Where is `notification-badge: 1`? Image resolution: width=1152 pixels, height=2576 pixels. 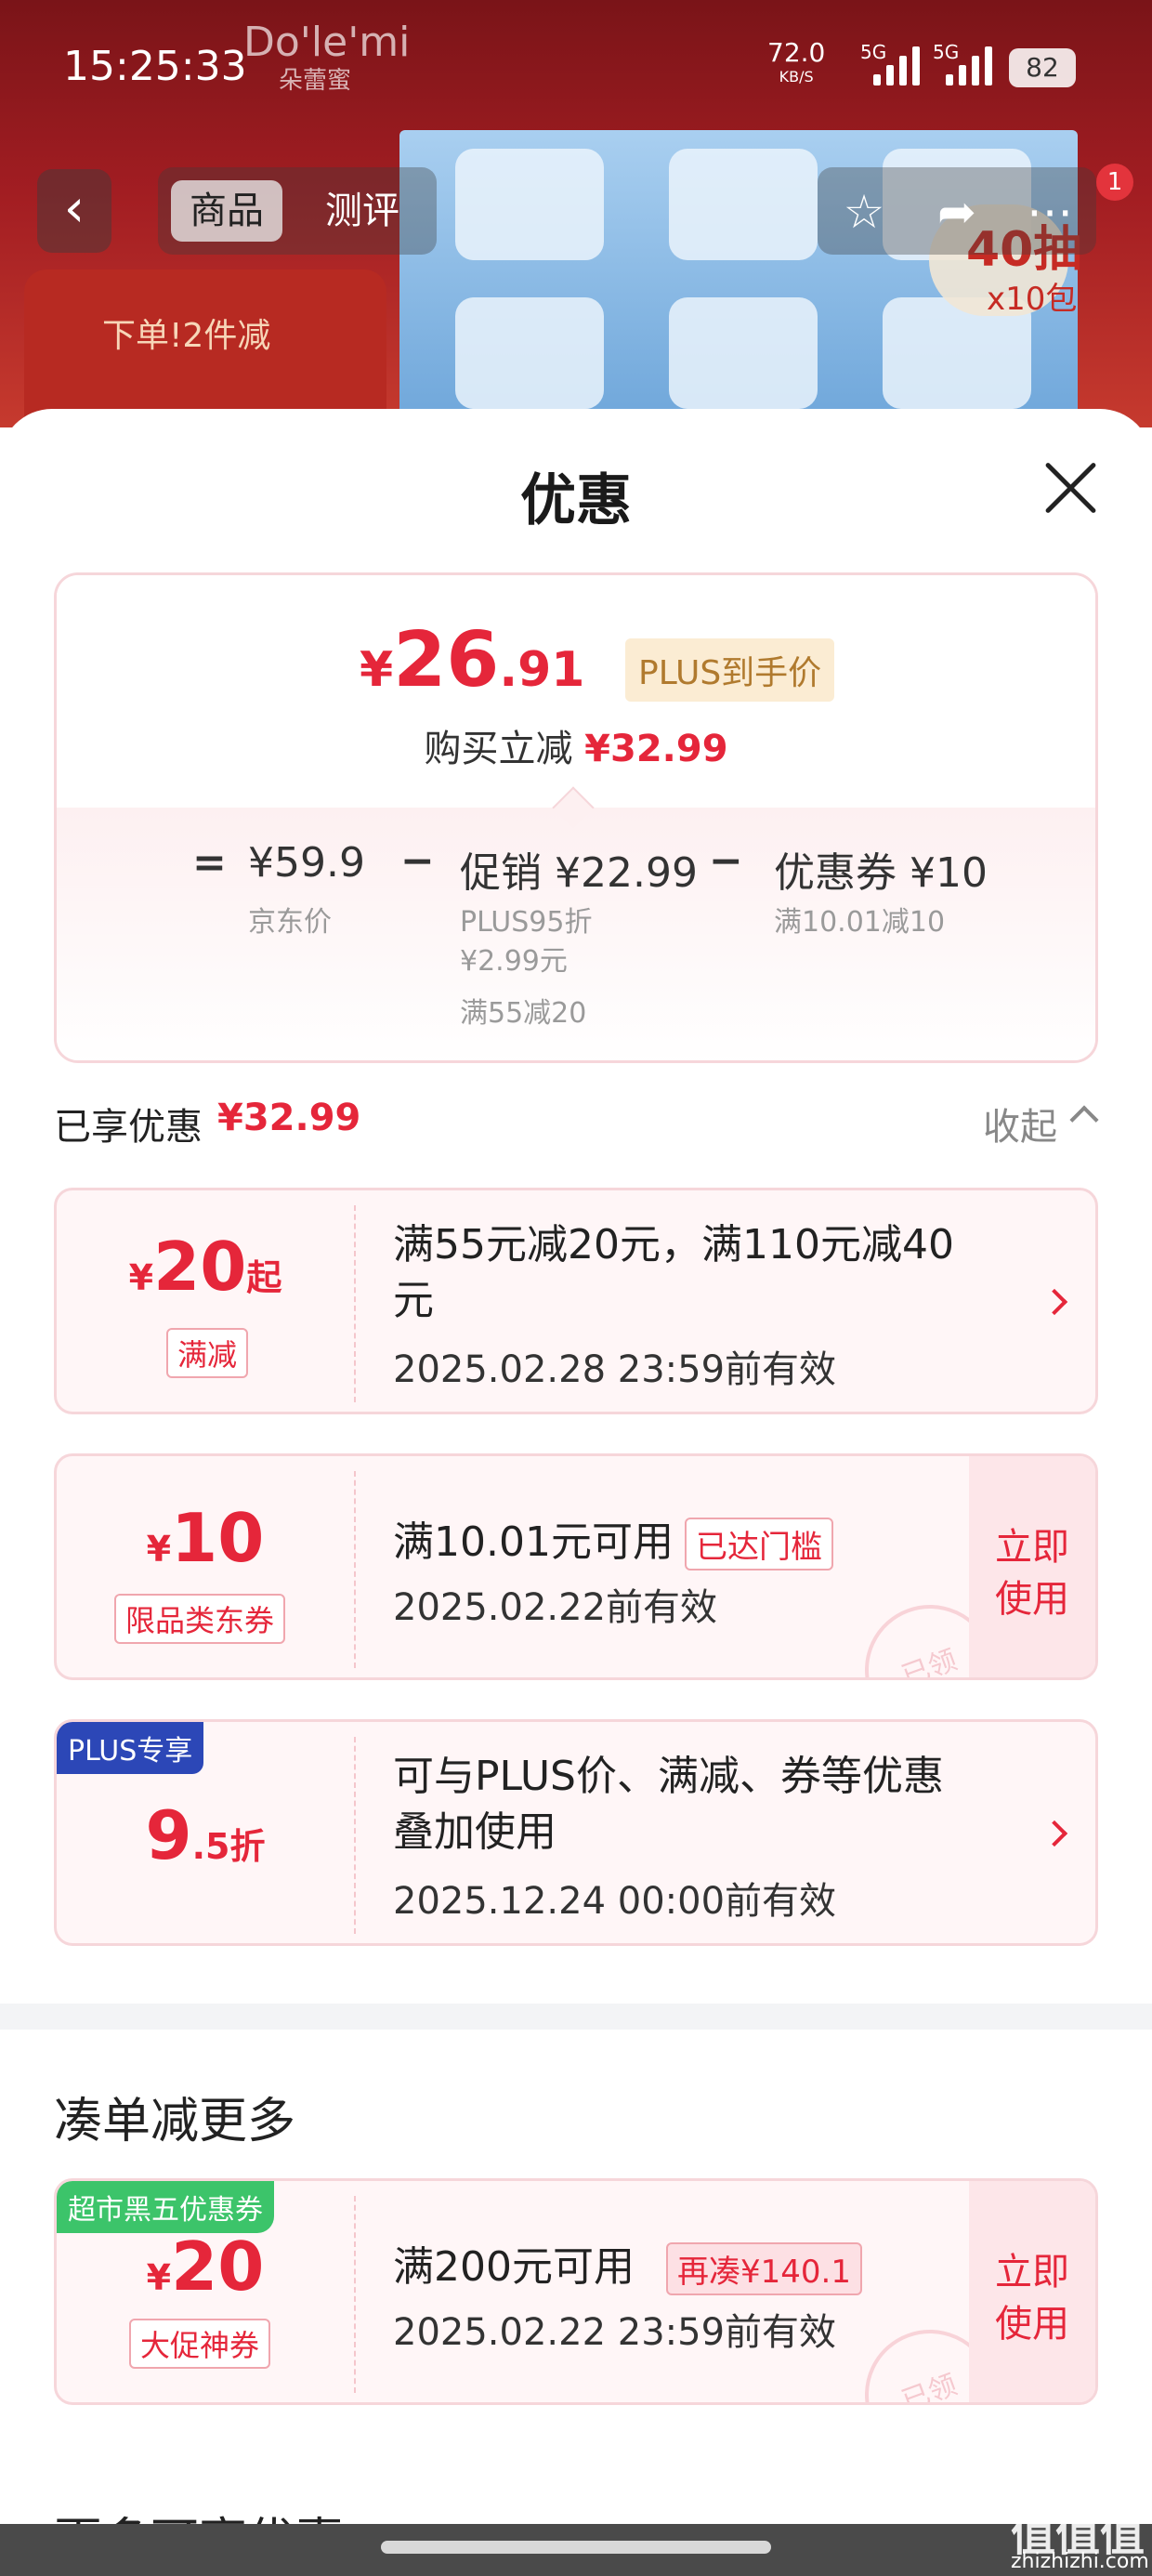
notification-badge: 1 is located at coordinates (1114, 182).